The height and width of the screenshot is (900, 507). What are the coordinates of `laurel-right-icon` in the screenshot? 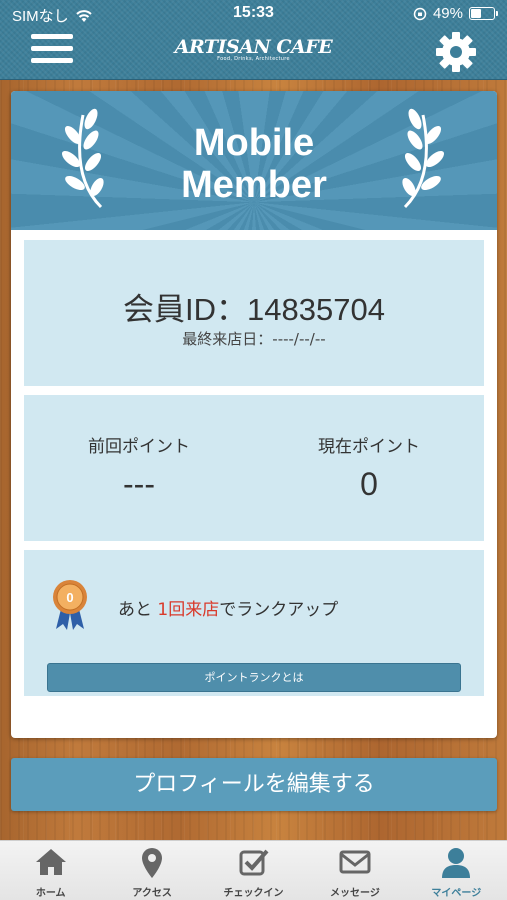 It's located at (423, 158).